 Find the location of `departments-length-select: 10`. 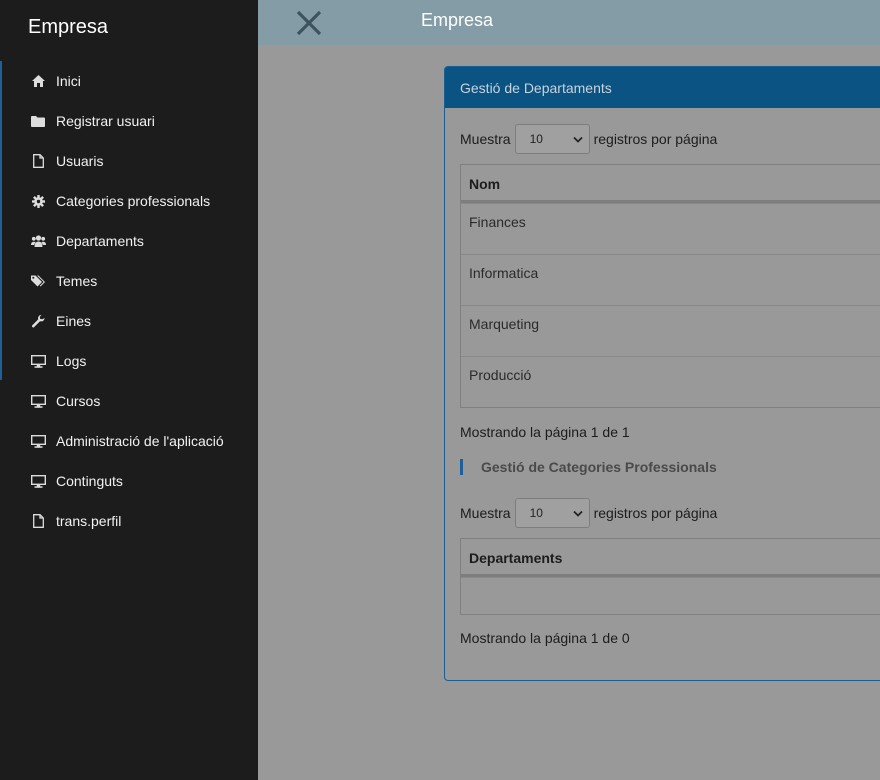

departments-length-select: 10 is located at coordinates (552, 139).